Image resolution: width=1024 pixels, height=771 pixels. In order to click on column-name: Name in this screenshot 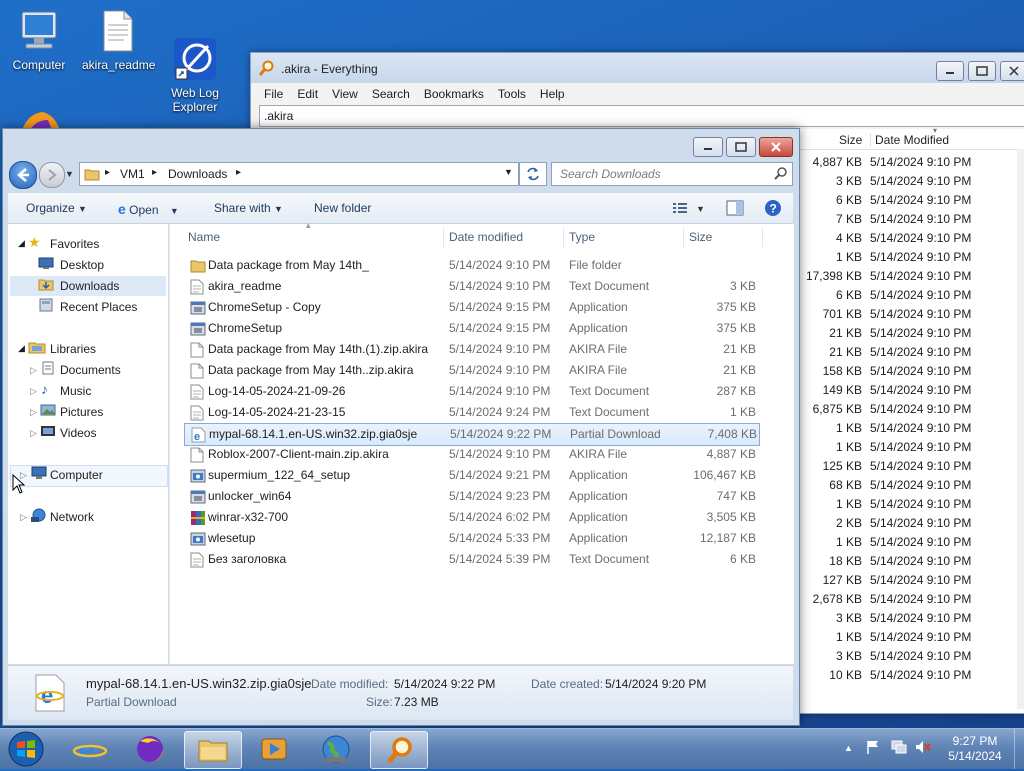, I will do `click(204, 237)`.